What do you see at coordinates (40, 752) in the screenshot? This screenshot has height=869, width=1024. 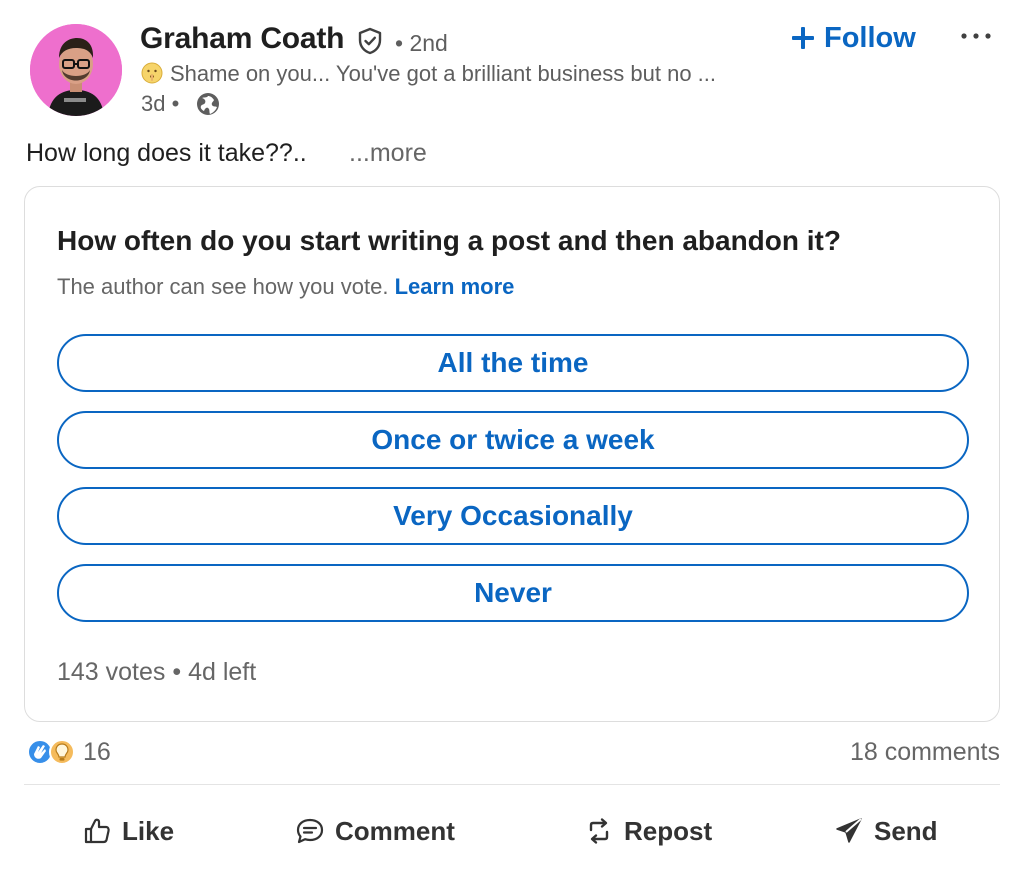 I see `clap-reaction-icon` at bounding box center [40, 752].